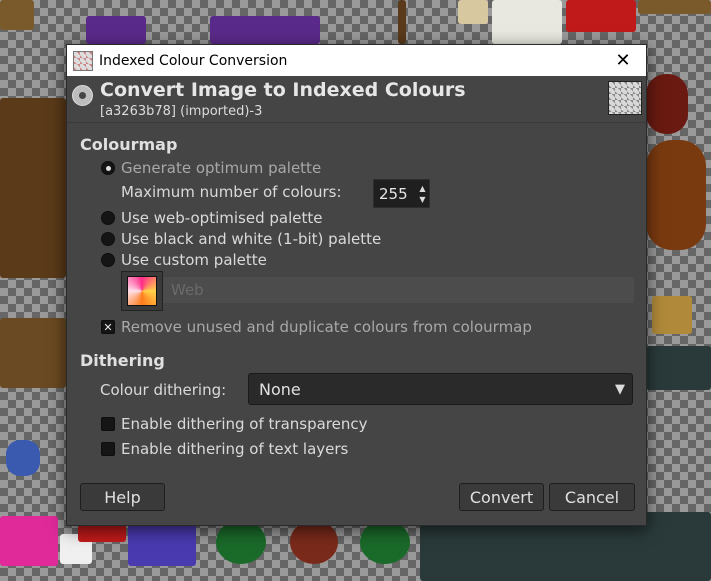 The height and width of the screenshot is (581, 711). Describe the element at coordinates (29, 541) in the screenshot. I see `sprite-pink-box` at that location.